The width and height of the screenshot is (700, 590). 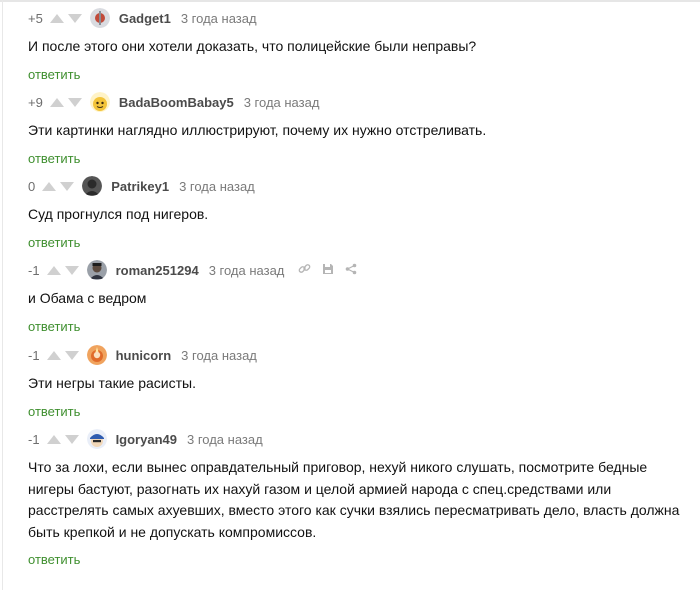 I want to click on thread-line, so click(x=2, y=295).